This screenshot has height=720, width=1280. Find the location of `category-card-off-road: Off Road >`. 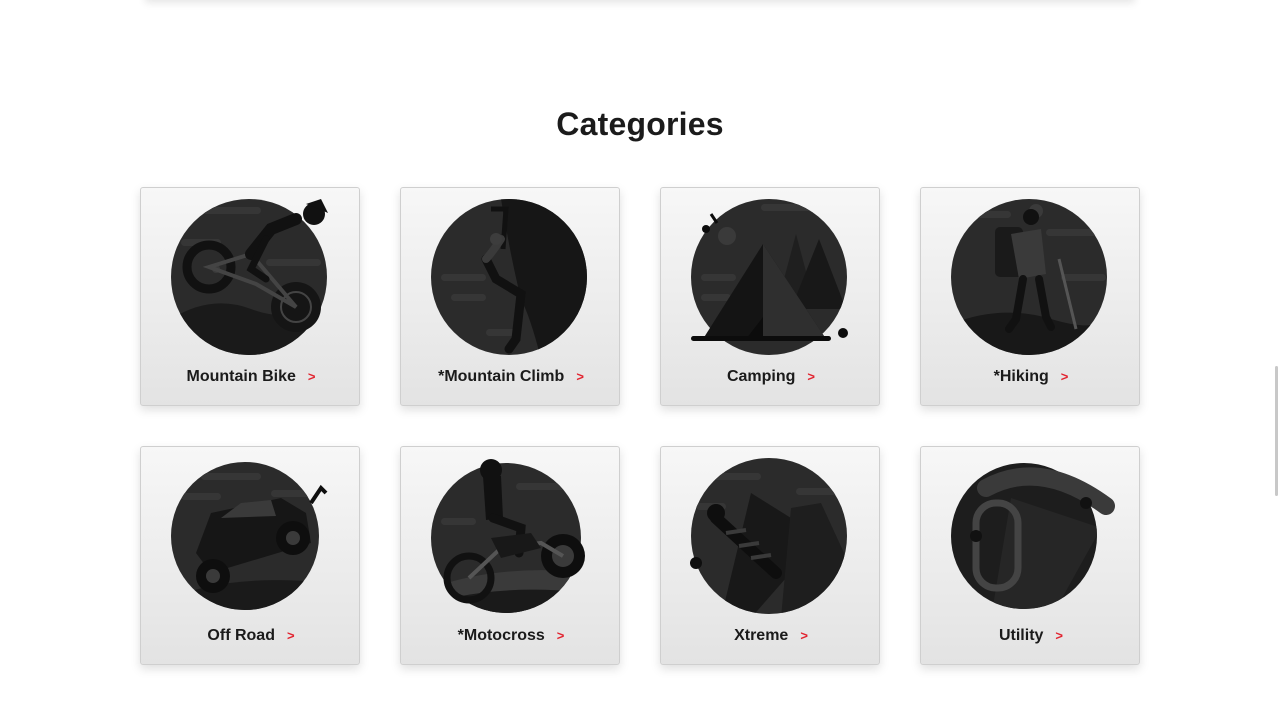

category-card-off-road: Off Road > is located at coordinates (250, 555).